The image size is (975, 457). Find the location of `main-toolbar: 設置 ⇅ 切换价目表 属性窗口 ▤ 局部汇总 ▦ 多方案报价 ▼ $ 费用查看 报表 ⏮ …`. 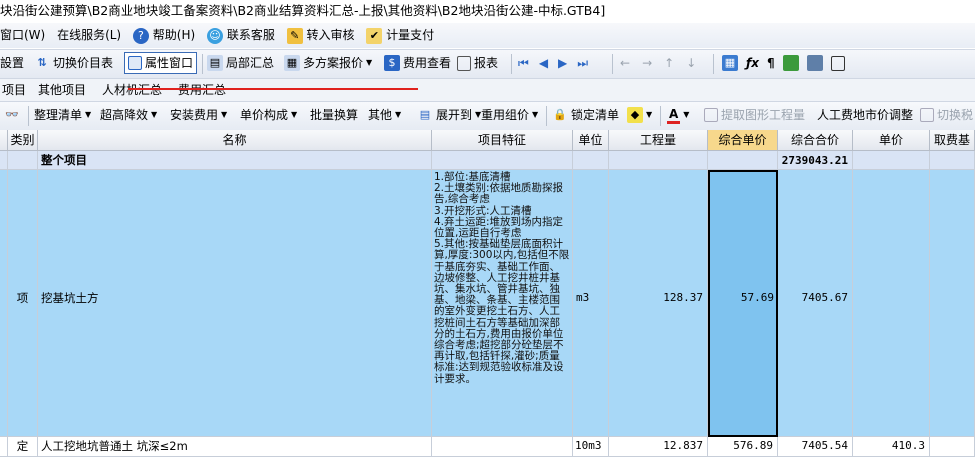

main-toolbar: 設置 ⇅ 切换价目表 属性窗口 ▤ 局部汇总 ▦ 多方案报价 ▼ $ 费用查看 报表 ⏮ … is located at coordinates (487, 63).